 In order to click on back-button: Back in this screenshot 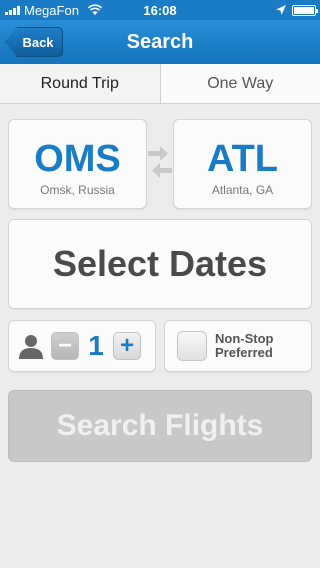, I will do `click(34, 42)`.